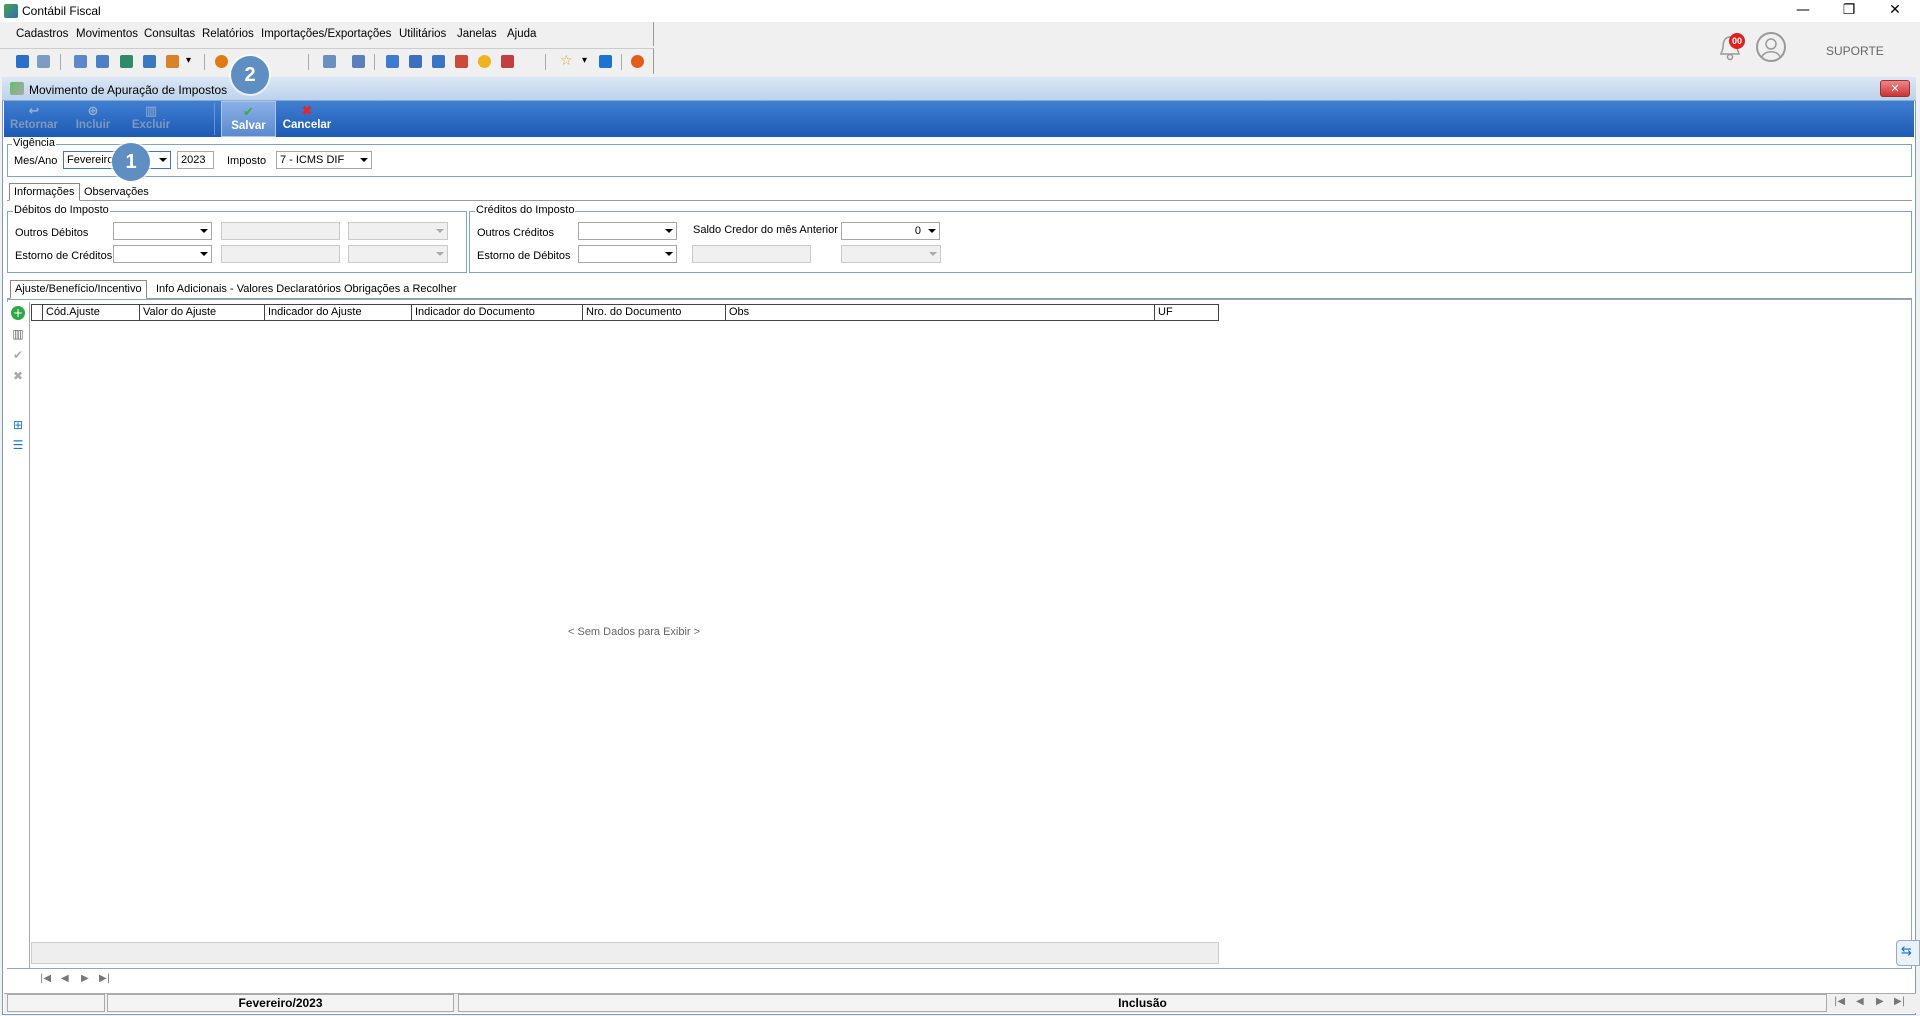 Image resolution: width=1920 pixels, height=1016 pixels. Describe the element at coordinates (22, 61) in the screenshot. I see `open-icon` at that location.